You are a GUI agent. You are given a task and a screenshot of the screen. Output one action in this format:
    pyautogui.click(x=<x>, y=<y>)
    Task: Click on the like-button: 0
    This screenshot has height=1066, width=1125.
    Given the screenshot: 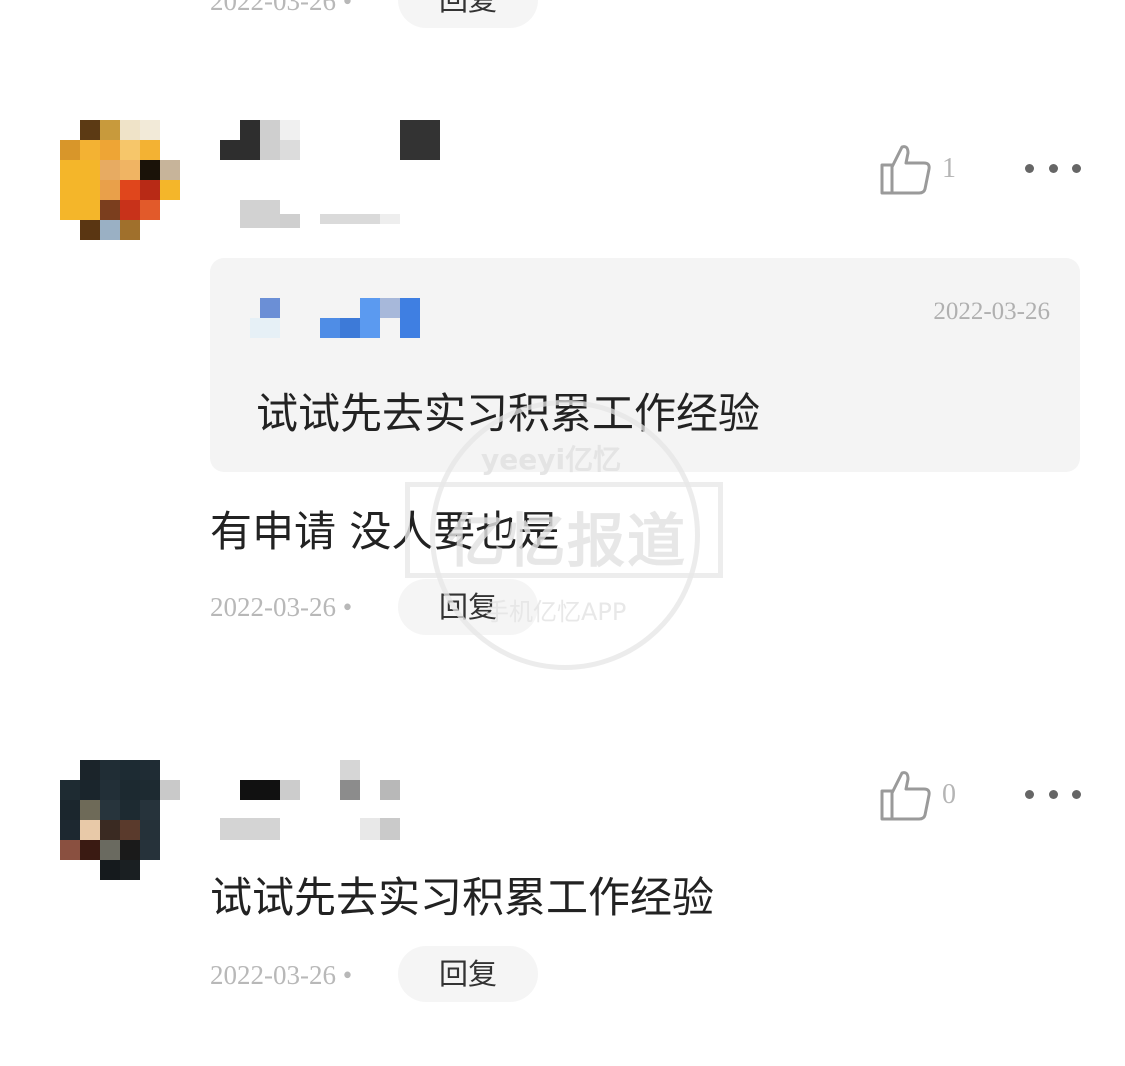 What is the action you would take?
    pyautogui.click(x=917, y=795)
    